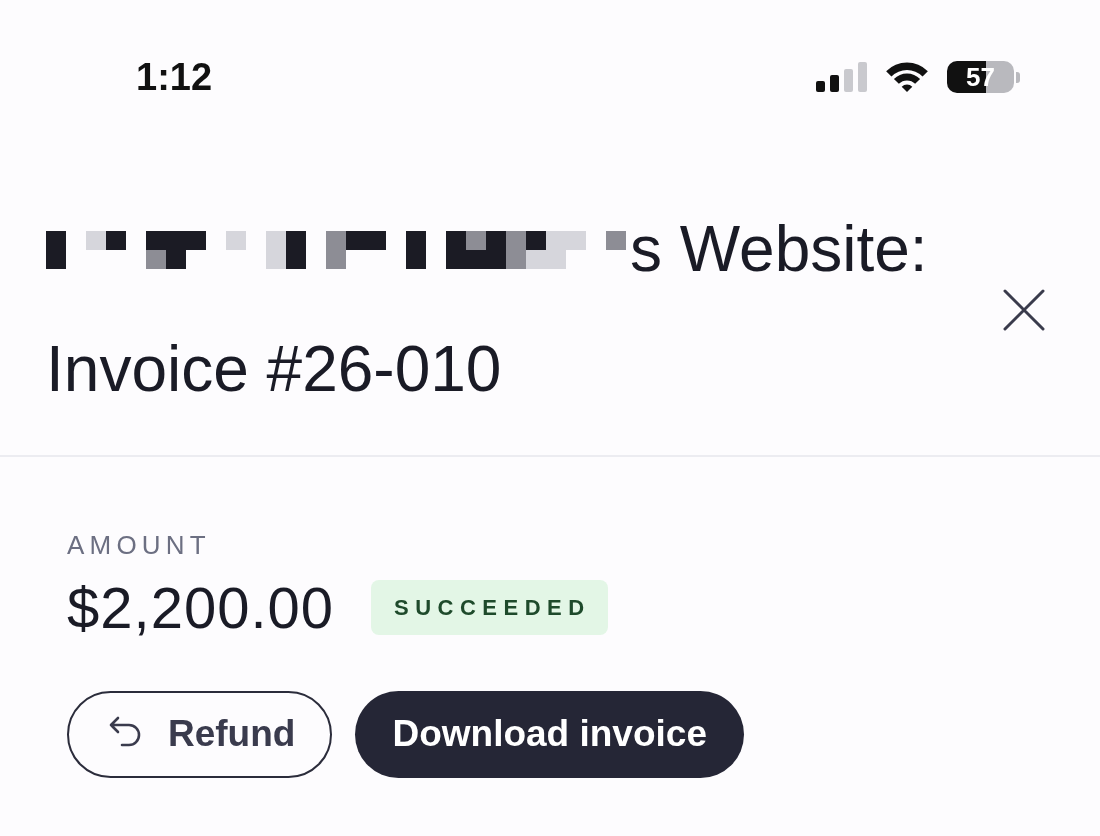 The height and width of the screenshot is (836, 1100). I want to click on refund-button: Refund, so click(200, 734).